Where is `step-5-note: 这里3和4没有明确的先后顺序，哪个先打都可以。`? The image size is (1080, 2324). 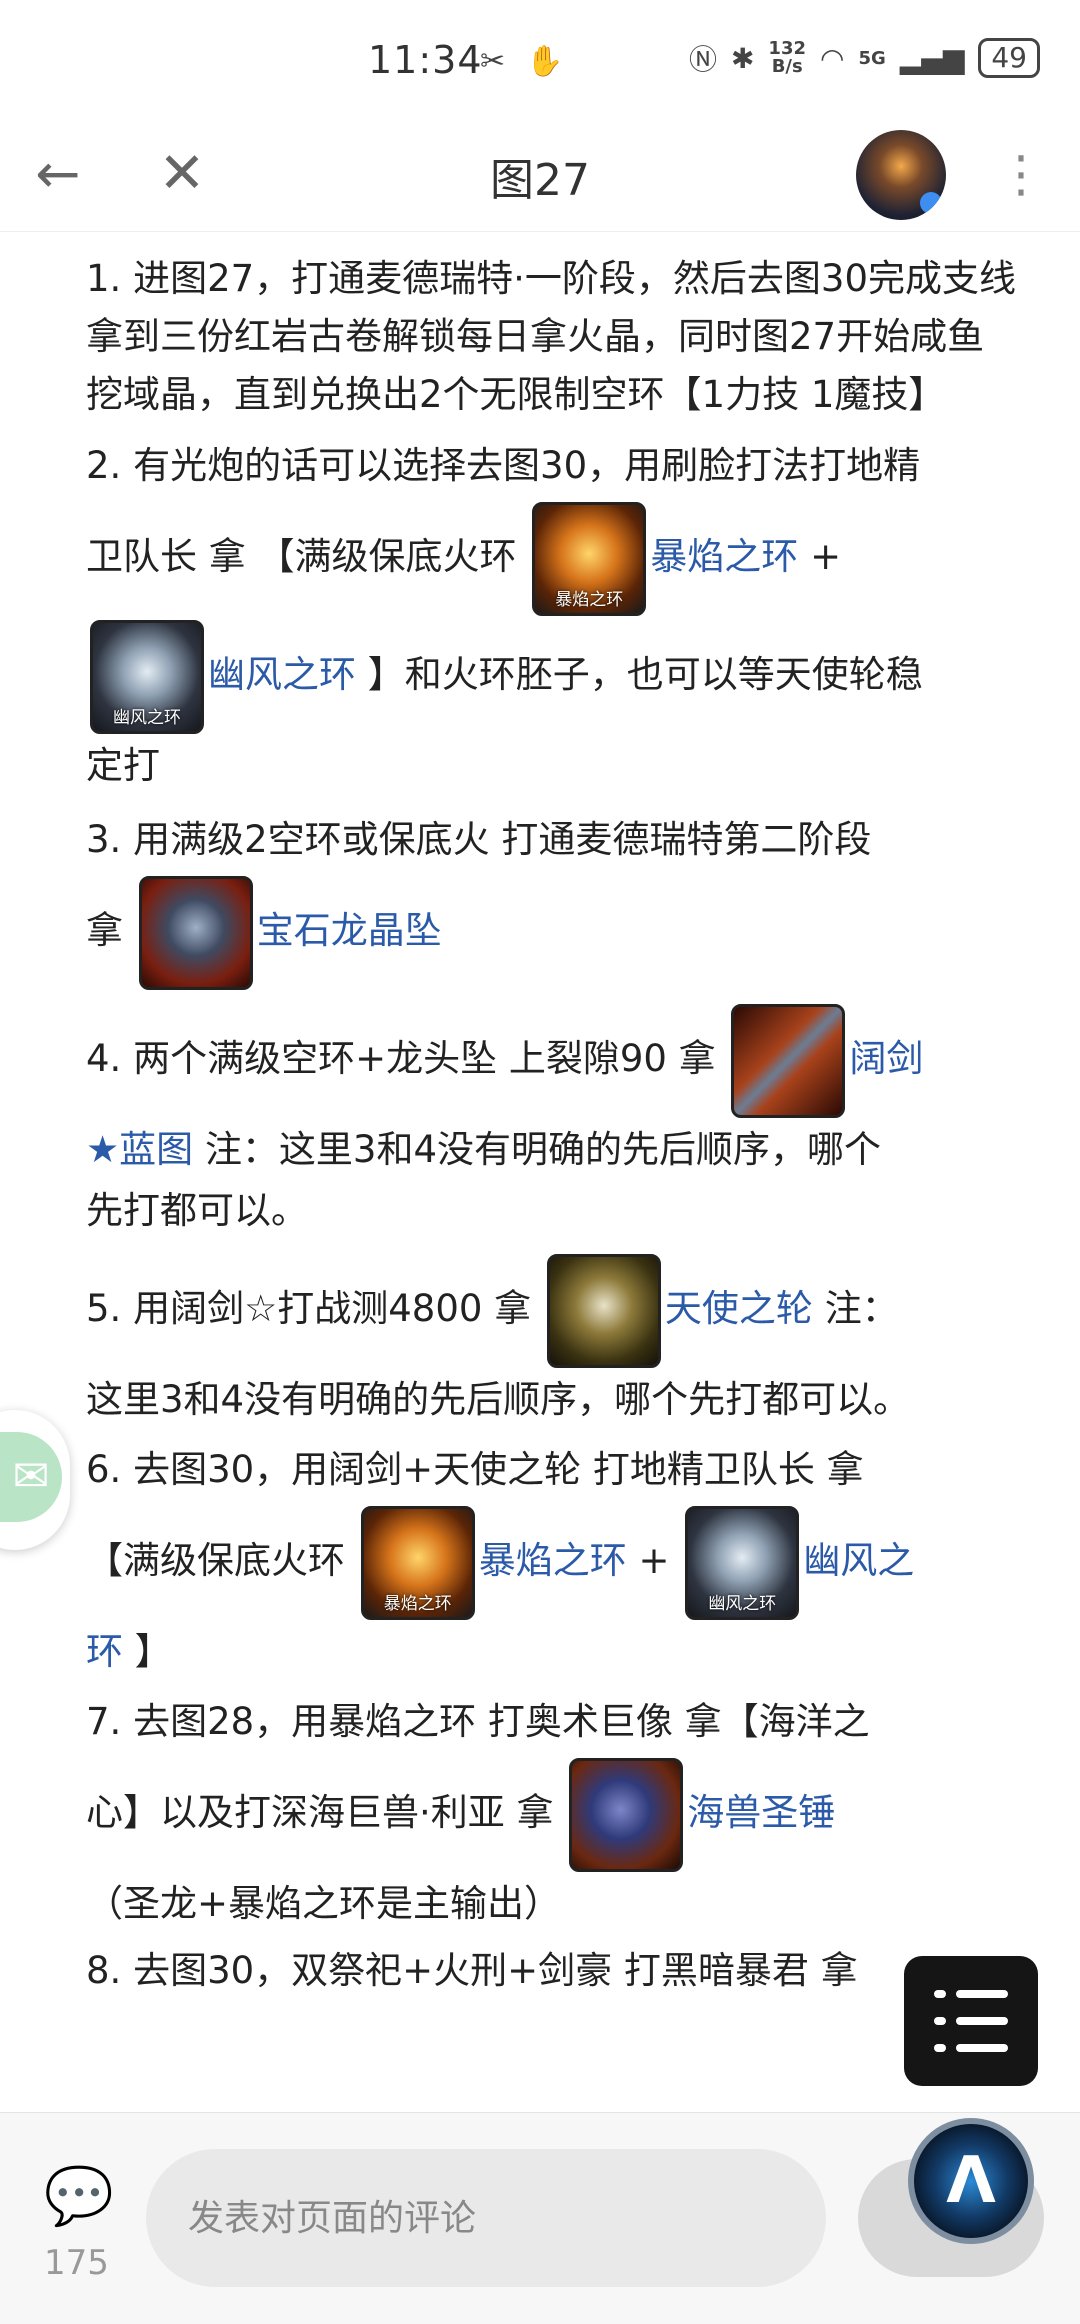
step-5-note: 这里3和4没有明确的先后顺序，哪个先打都可以。 is located at coordinates (498, 1399).